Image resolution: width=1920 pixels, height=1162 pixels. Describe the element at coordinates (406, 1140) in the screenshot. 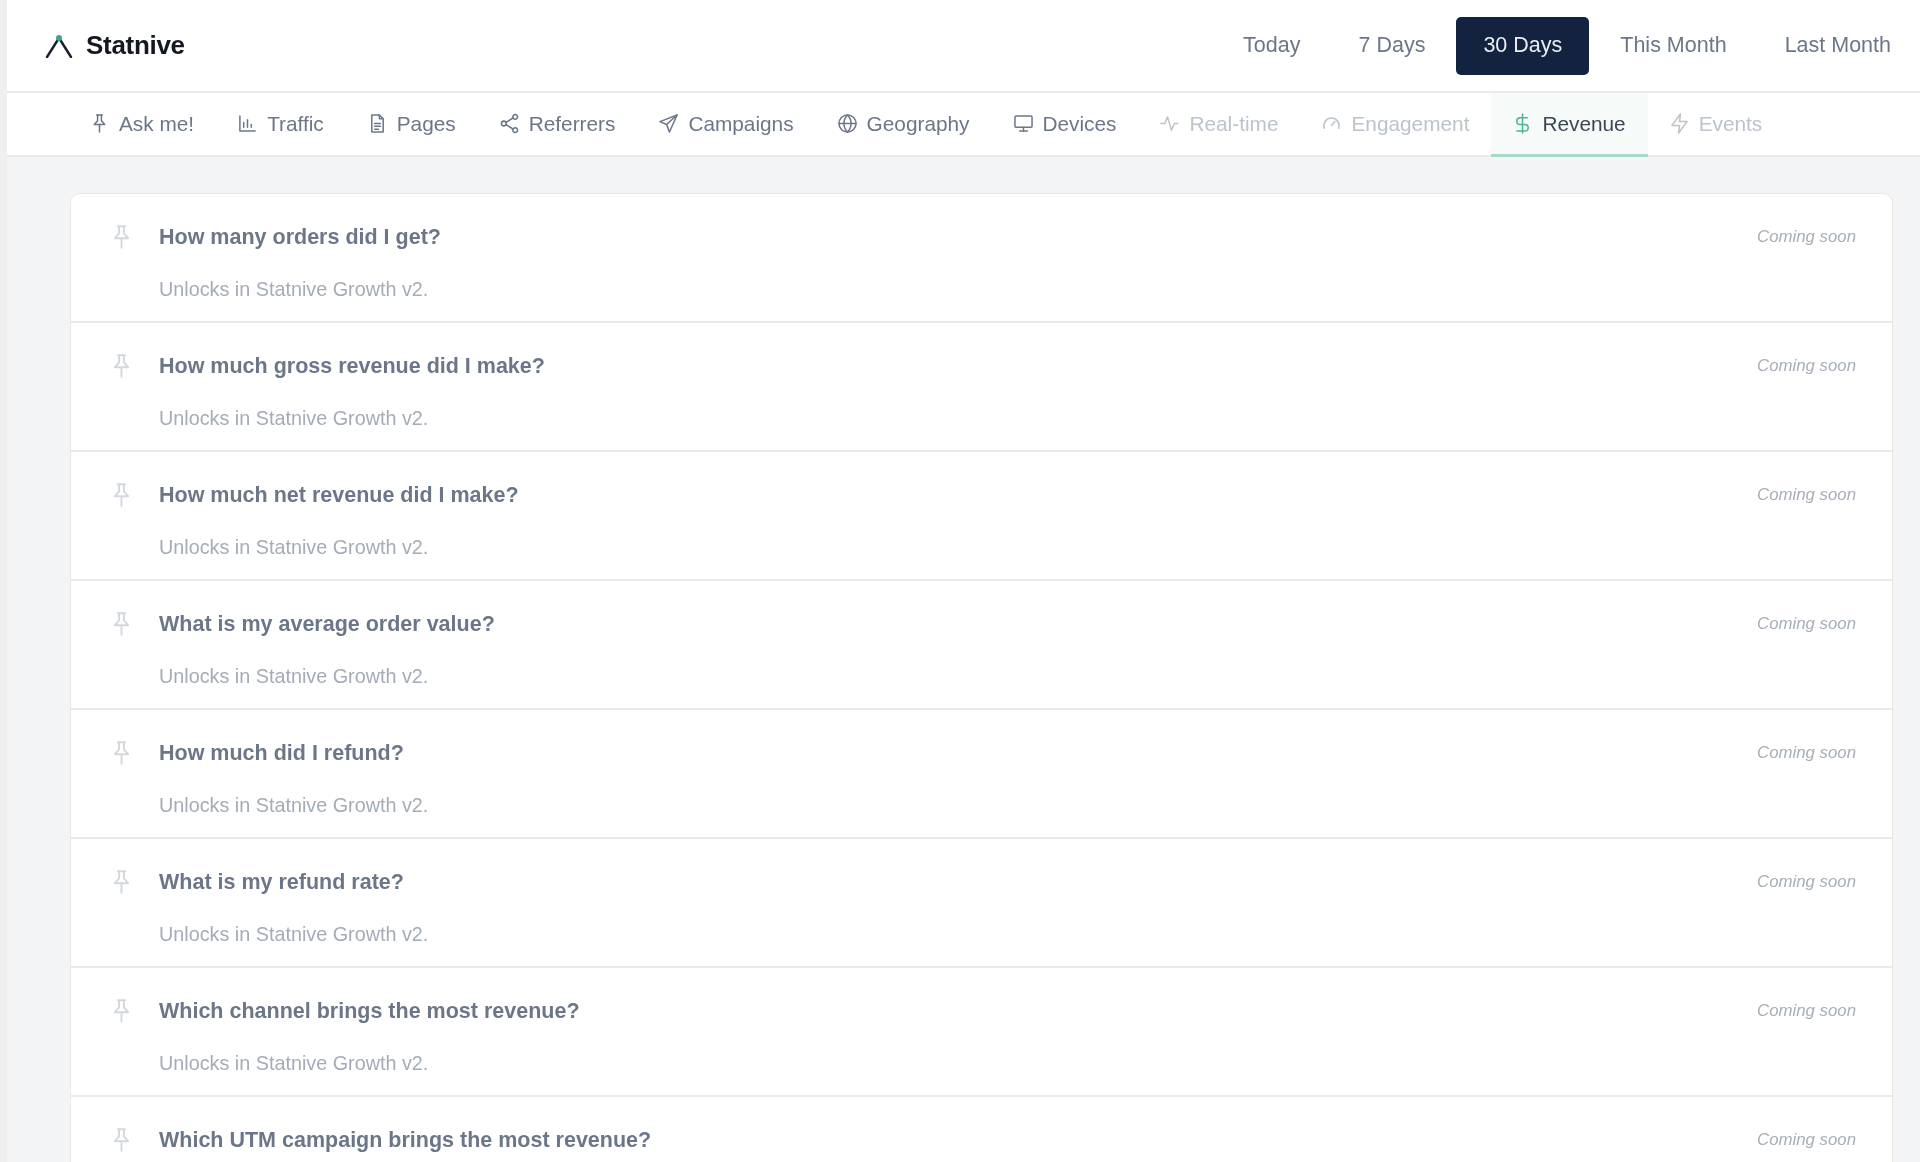

I see `question-title: Which UTM campaign brings the most revenue?` at that location.